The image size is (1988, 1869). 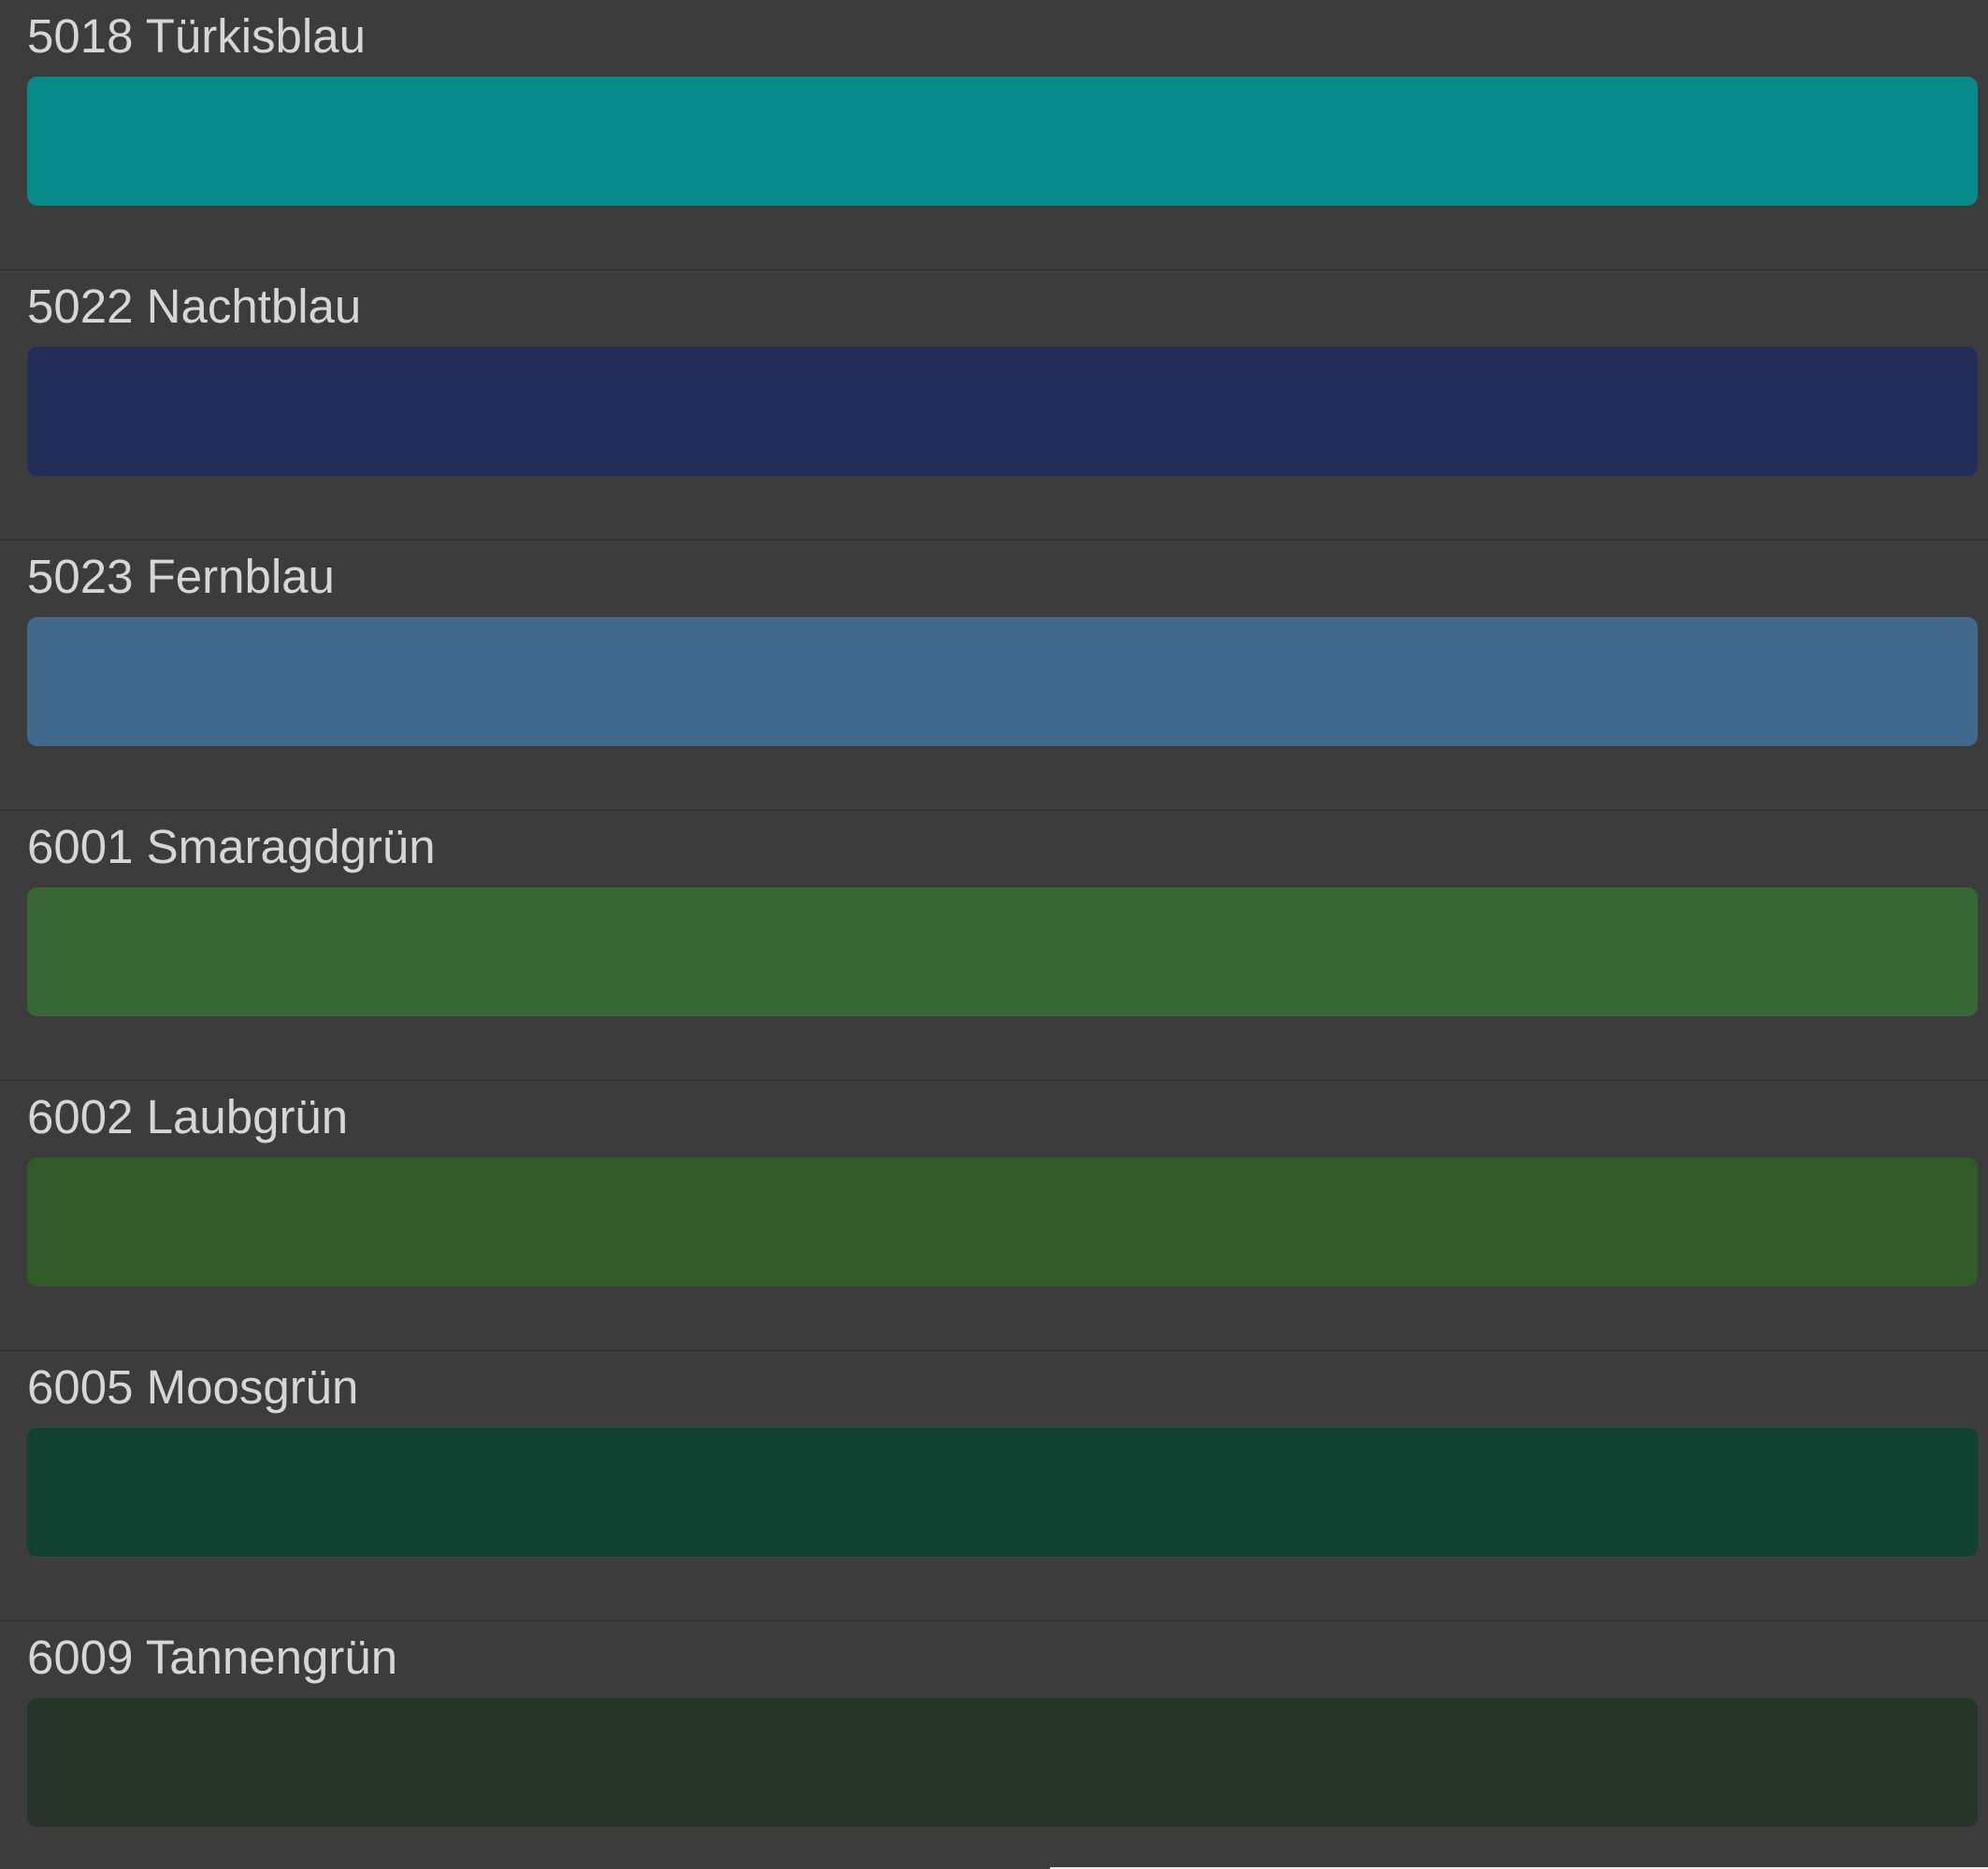 I want to click on color-label: 5023 Fernblau, so click(x=181, y=576).